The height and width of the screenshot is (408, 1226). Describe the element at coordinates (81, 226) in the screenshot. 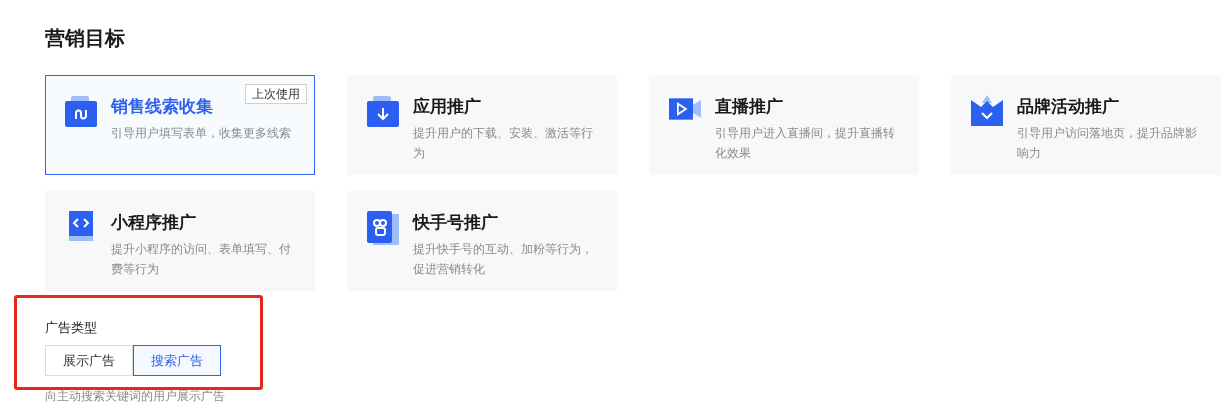

I see `code-icon` at that location.